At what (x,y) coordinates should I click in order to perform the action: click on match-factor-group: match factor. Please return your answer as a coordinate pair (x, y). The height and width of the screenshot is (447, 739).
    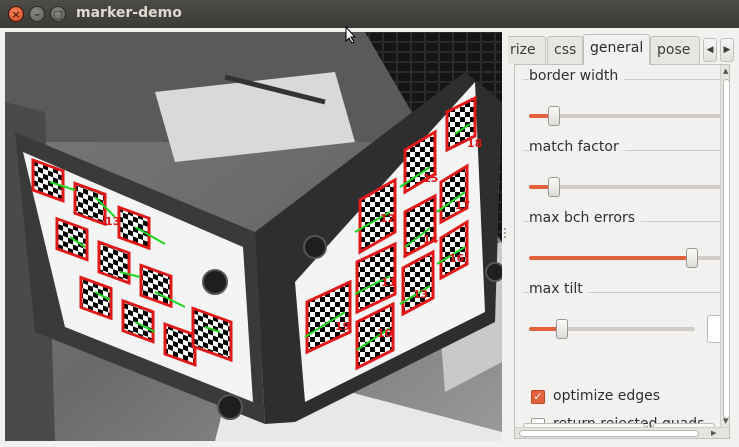
    Looking at the image, I should click on (623, 174).